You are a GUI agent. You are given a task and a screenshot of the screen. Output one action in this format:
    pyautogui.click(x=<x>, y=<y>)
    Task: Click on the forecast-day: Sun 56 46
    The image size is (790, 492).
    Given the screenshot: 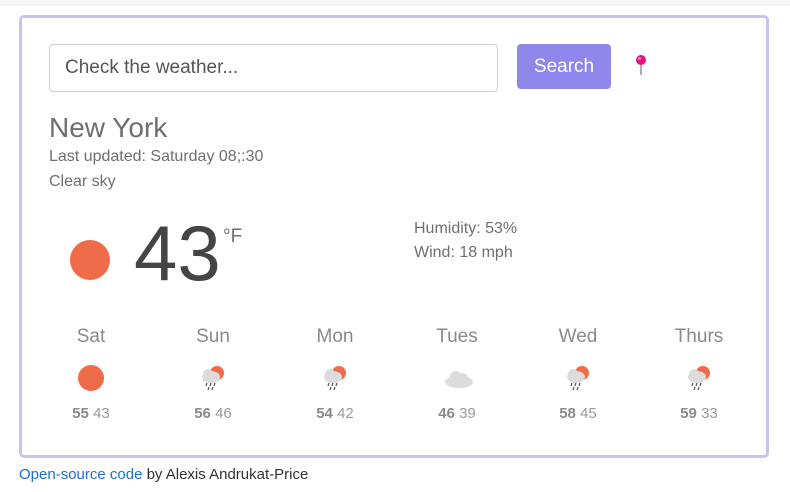 What is the action you would take?
    pyautogui.click(x=213, y=374)
    